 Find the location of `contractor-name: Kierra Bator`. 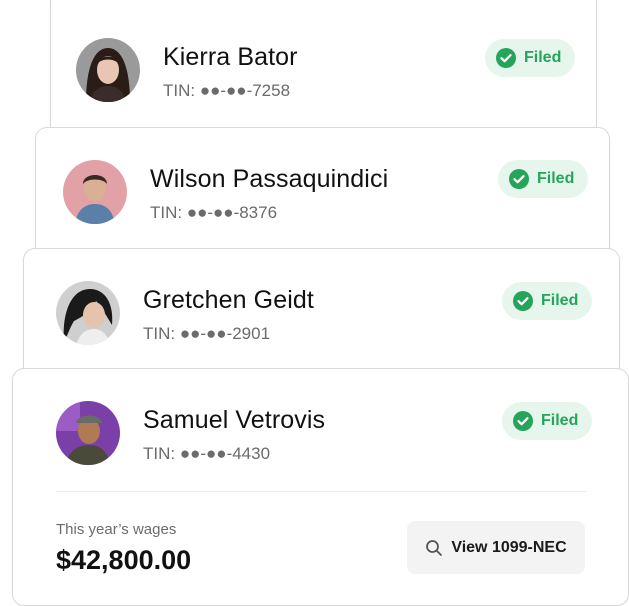

contractor-name: Kierra Bator is located at coordinates (230, 57).